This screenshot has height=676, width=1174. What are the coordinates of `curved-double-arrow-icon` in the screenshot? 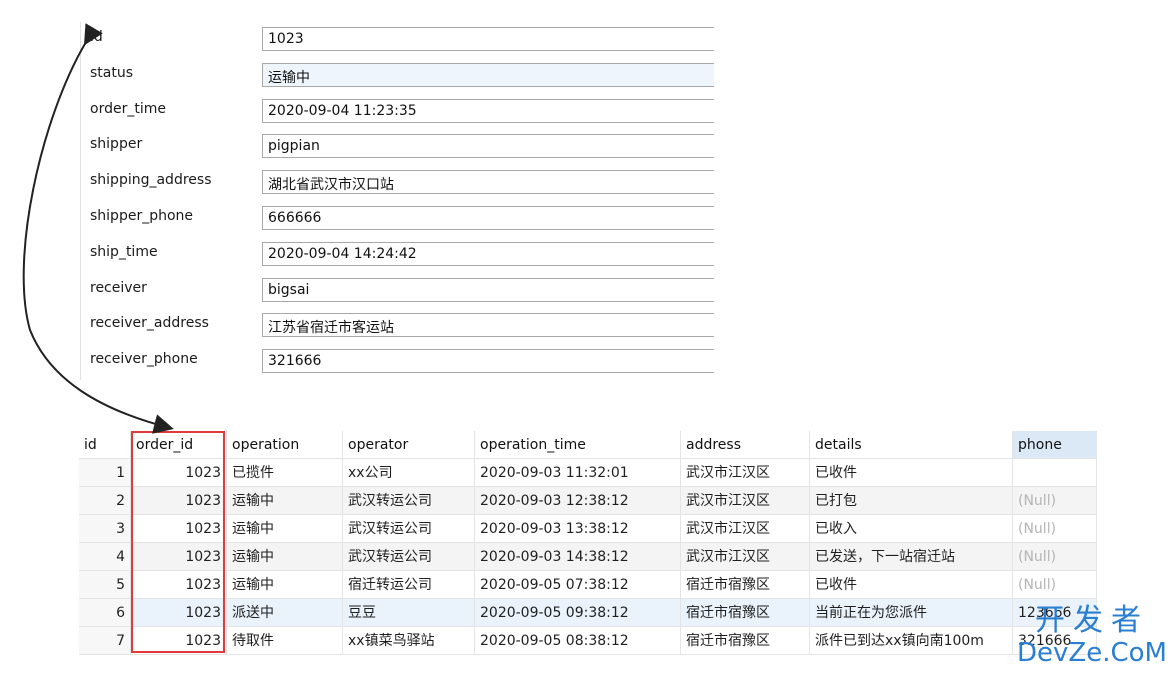 It's located at (98, 228).